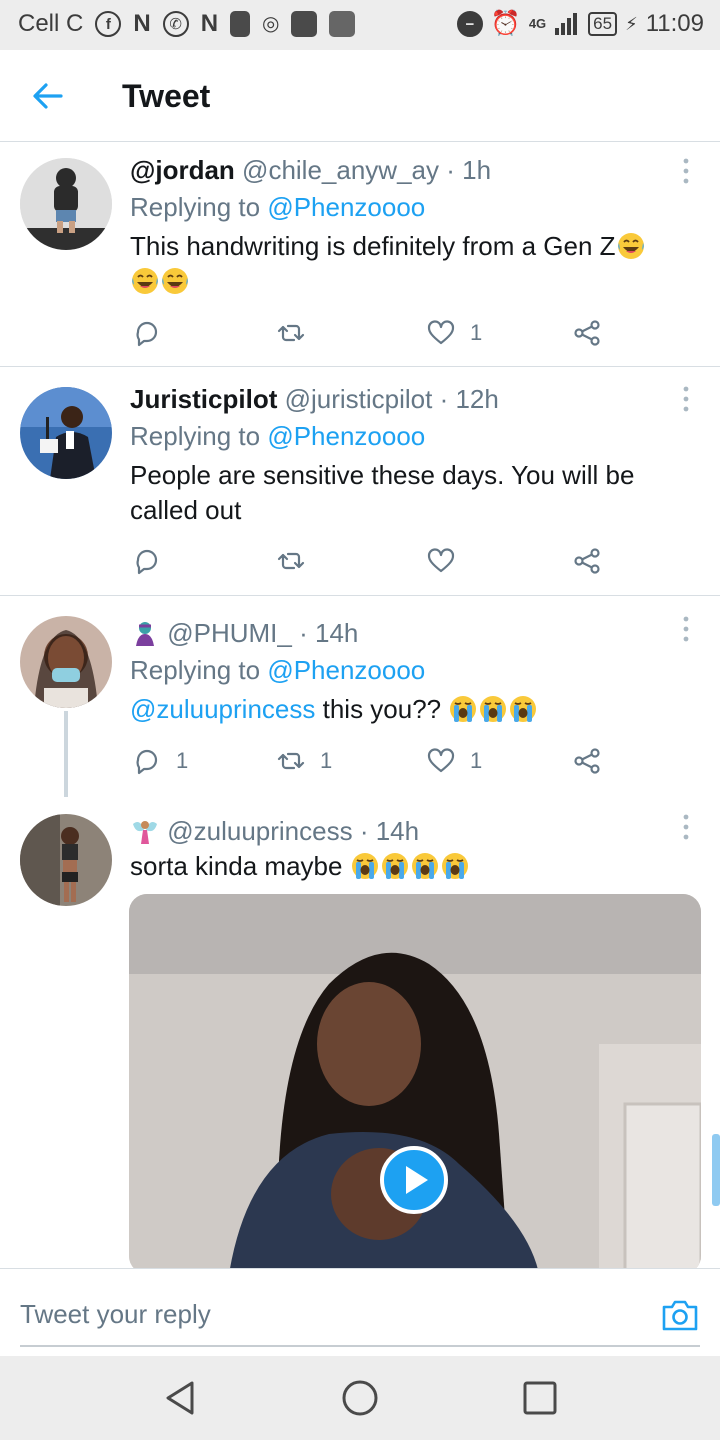 This screenshot has height=1440, width=720. I want to click on nav-home-icon, so click(360, 1398).